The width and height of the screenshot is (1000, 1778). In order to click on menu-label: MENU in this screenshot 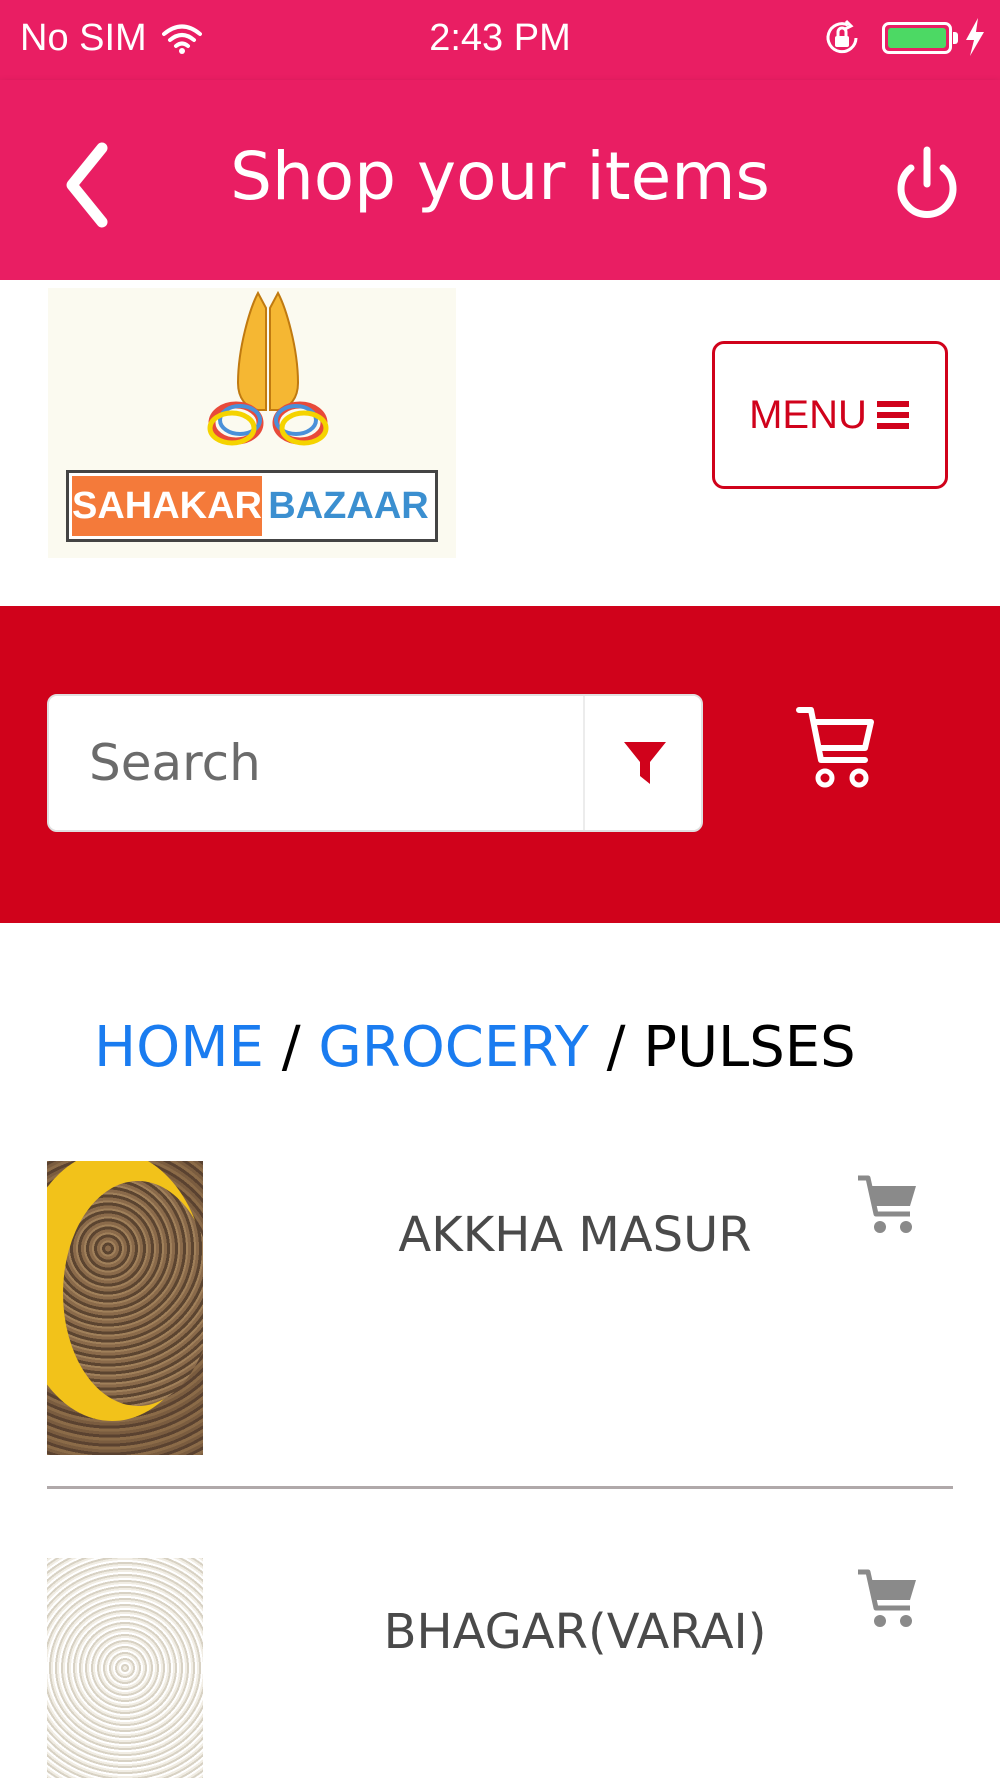, I will do `click(808, 414)`.